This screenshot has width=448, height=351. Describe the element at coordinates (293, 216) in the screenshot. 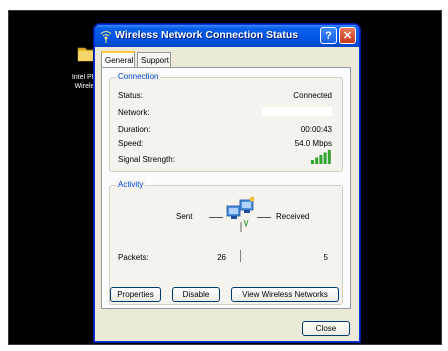

I see `received-label: Received` at that location.